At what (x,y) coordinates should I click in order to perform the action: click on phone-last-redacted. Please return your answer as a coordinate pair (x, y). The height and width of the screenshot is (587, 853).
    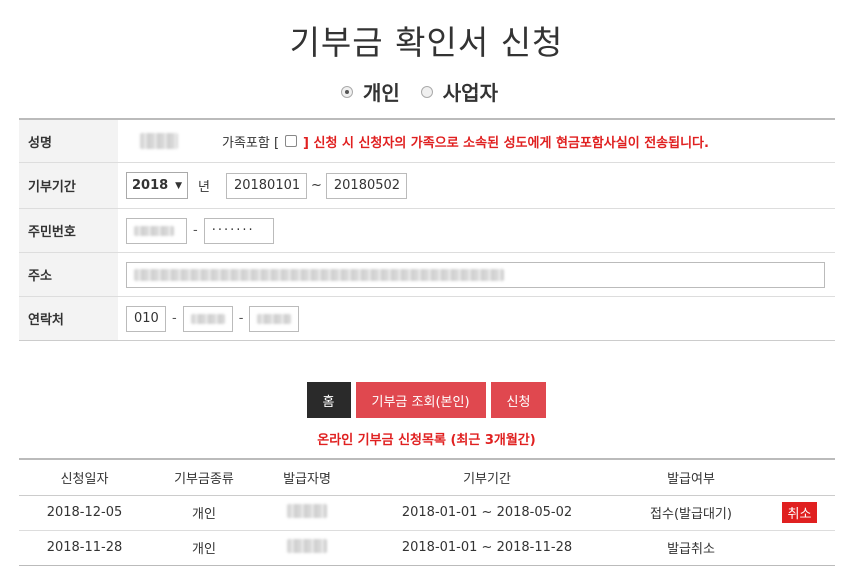
    Looking at the image, I should click on (274, 318).